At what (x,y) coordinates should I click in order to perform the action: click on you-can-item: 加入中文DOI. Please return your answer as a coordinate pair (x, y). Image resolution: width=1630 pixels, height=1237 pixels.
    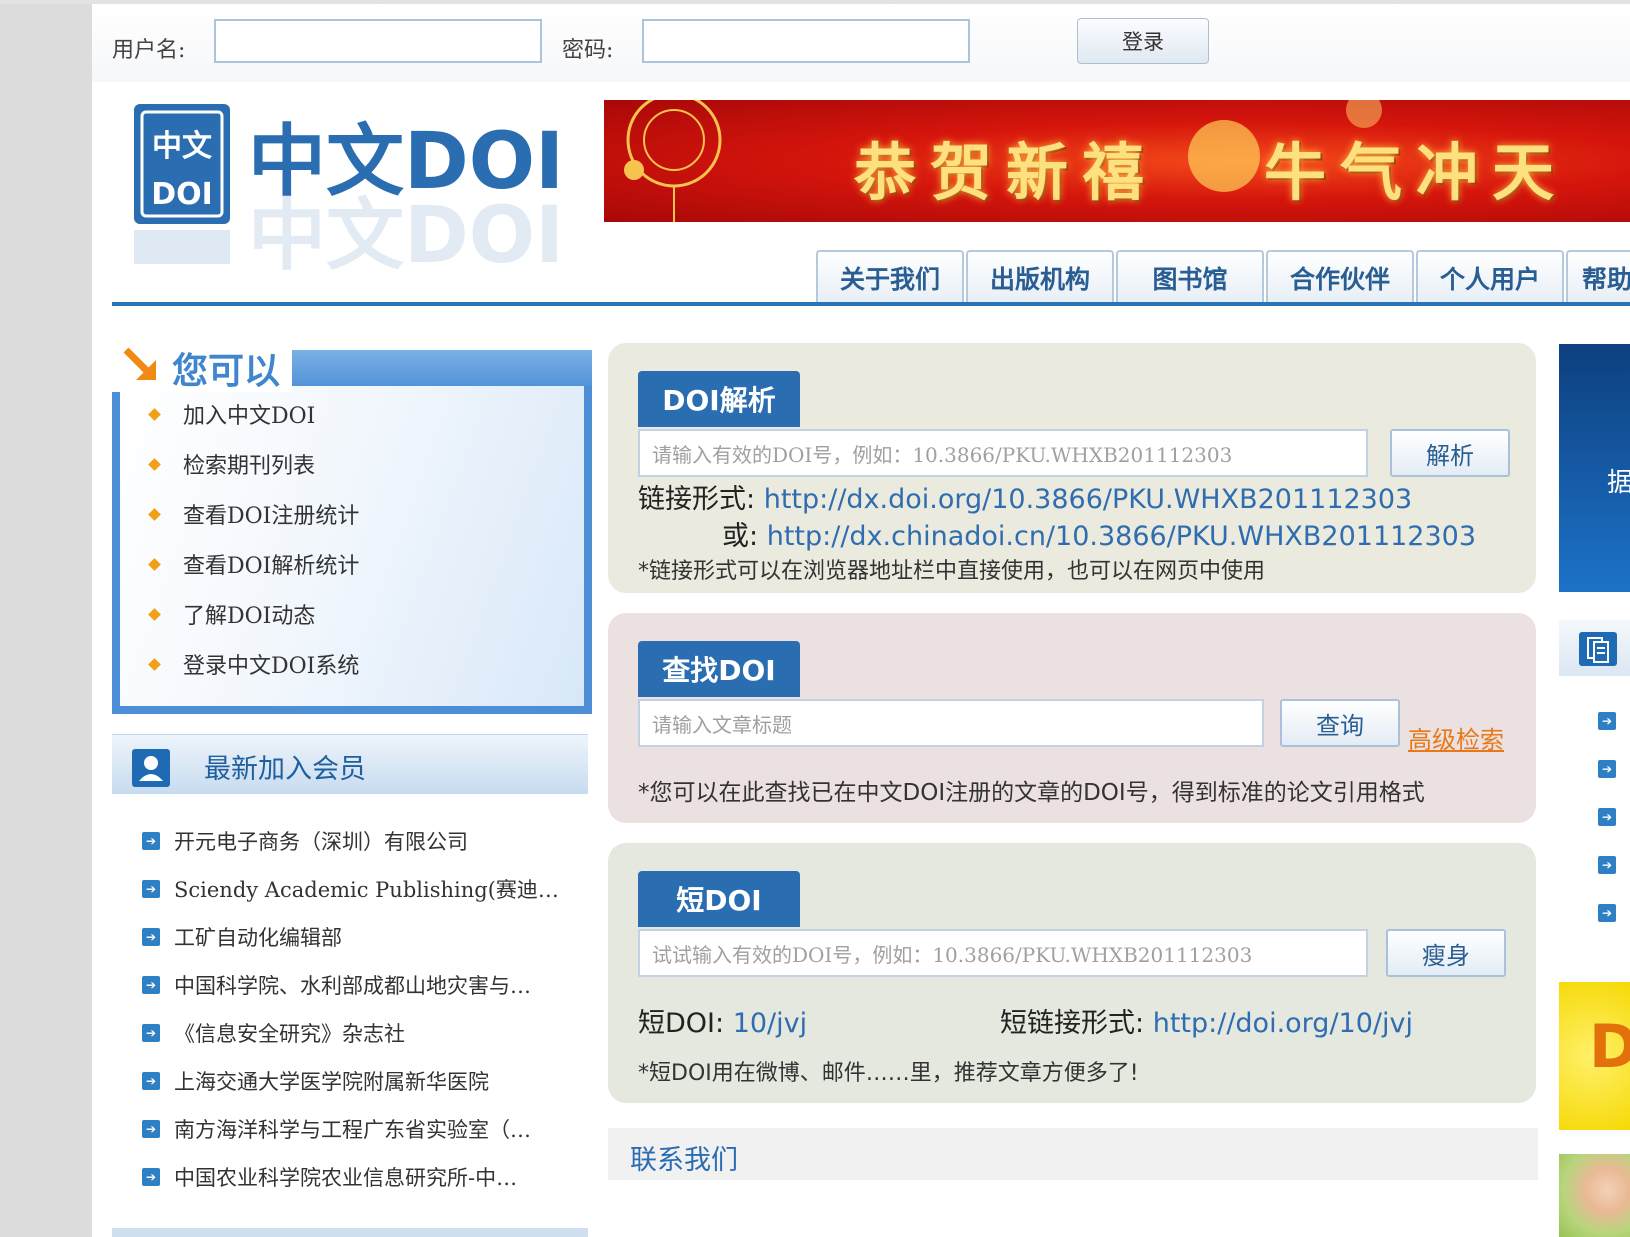
    Looking at the image, I should click on (231, 414).